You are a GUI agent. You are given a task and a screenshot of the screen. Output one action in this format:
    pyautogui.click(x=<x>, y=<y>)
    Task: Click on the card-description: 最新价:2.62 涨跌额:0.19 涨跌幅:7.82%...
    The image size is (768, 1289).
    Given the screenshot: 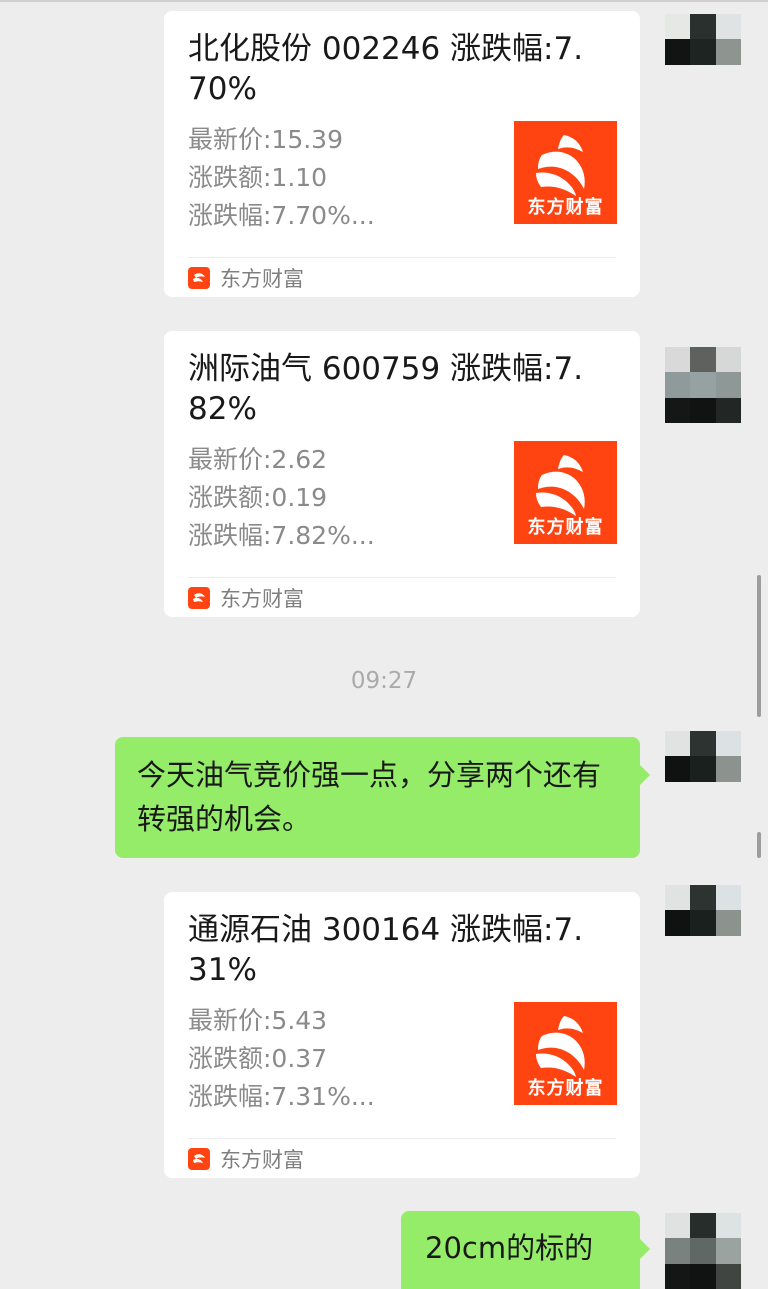 What is the action you would take?
    pyautogui.click(x=281, y=498)
    